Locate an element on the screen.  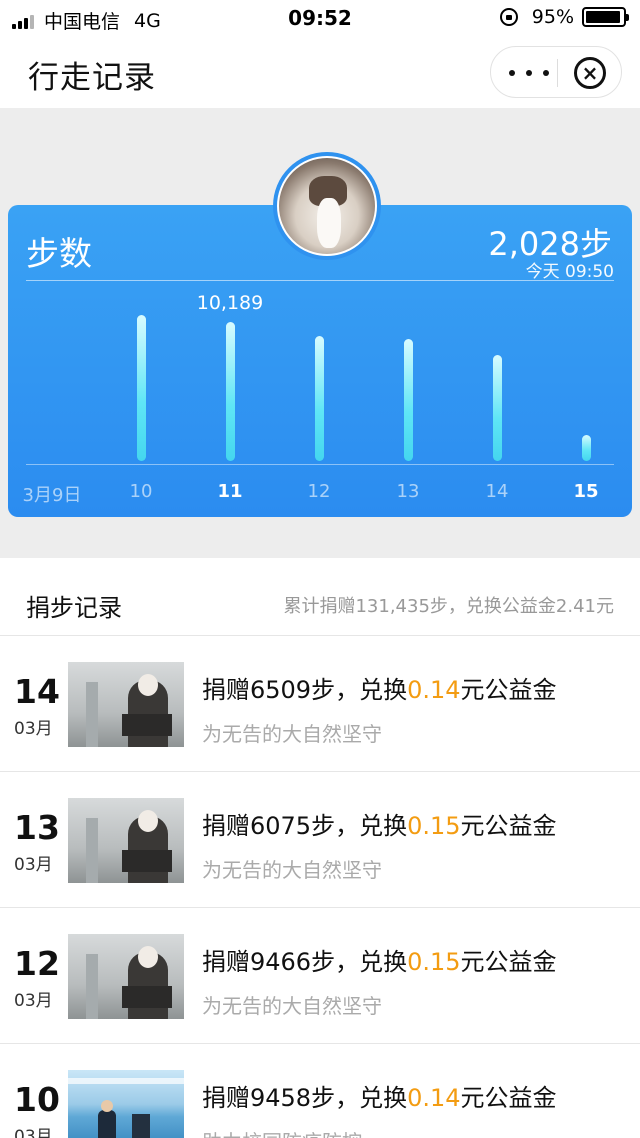
donation-record: 12 03月 捐赠9466步，兑换0.15元公益金 为无告的大自然坚守 is located at coordinates (320, 976).